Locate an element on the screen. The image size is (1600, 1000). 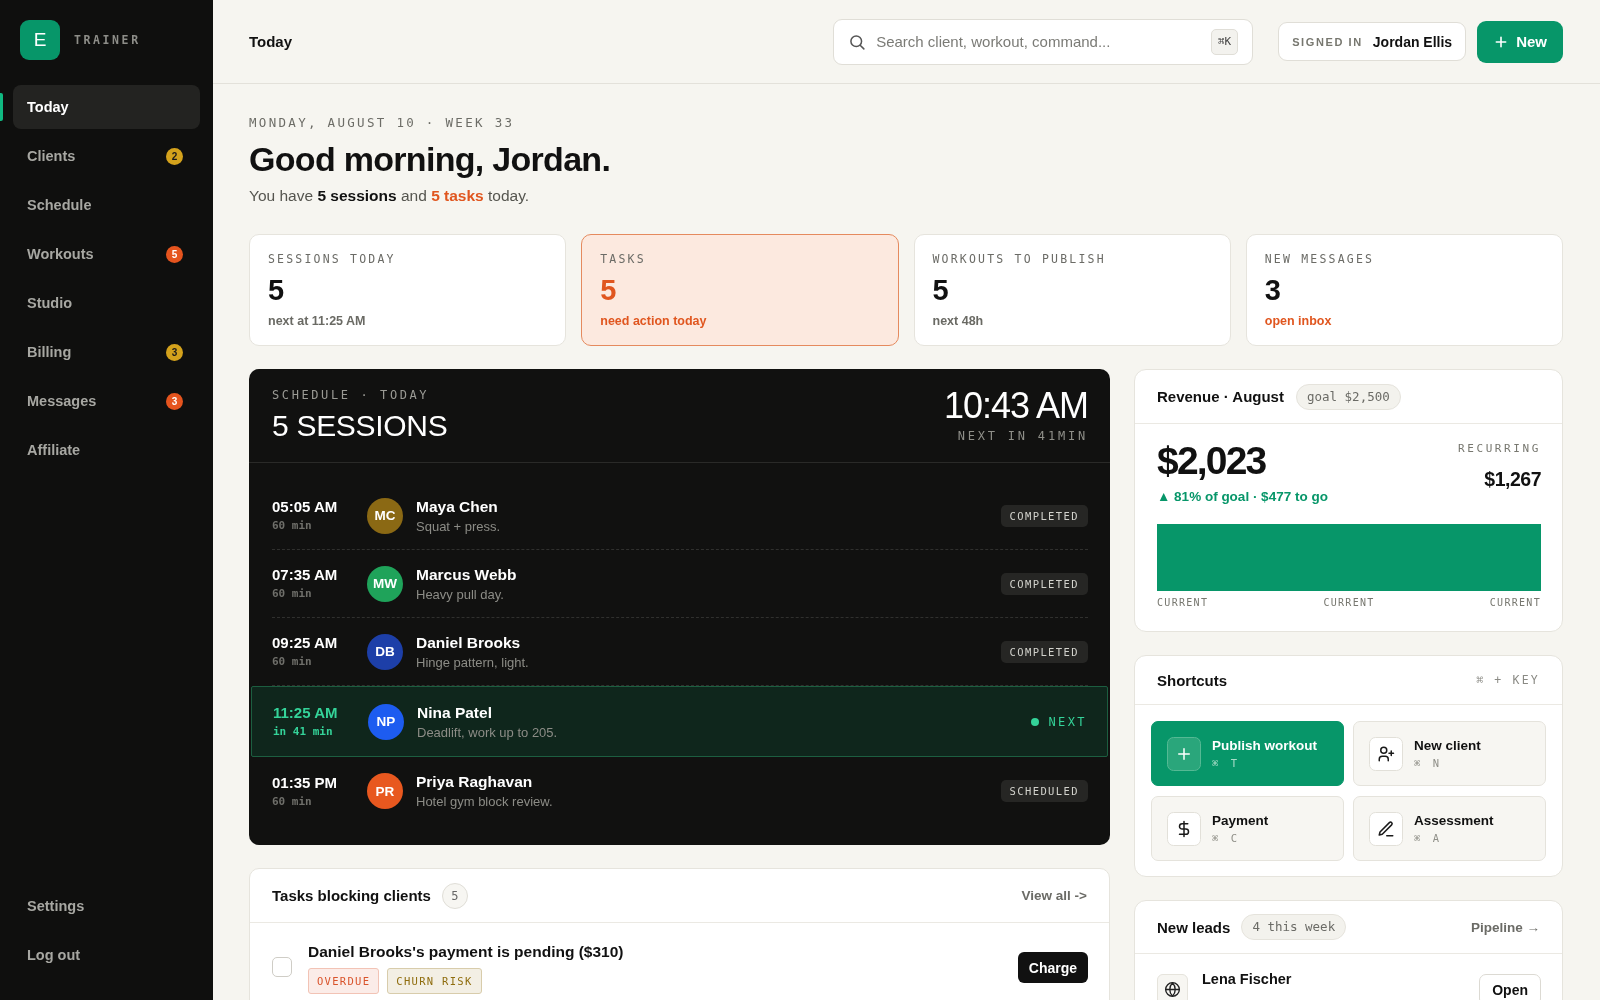
goal-tag: goal $2,500 is located at coordinates (1348, 396).